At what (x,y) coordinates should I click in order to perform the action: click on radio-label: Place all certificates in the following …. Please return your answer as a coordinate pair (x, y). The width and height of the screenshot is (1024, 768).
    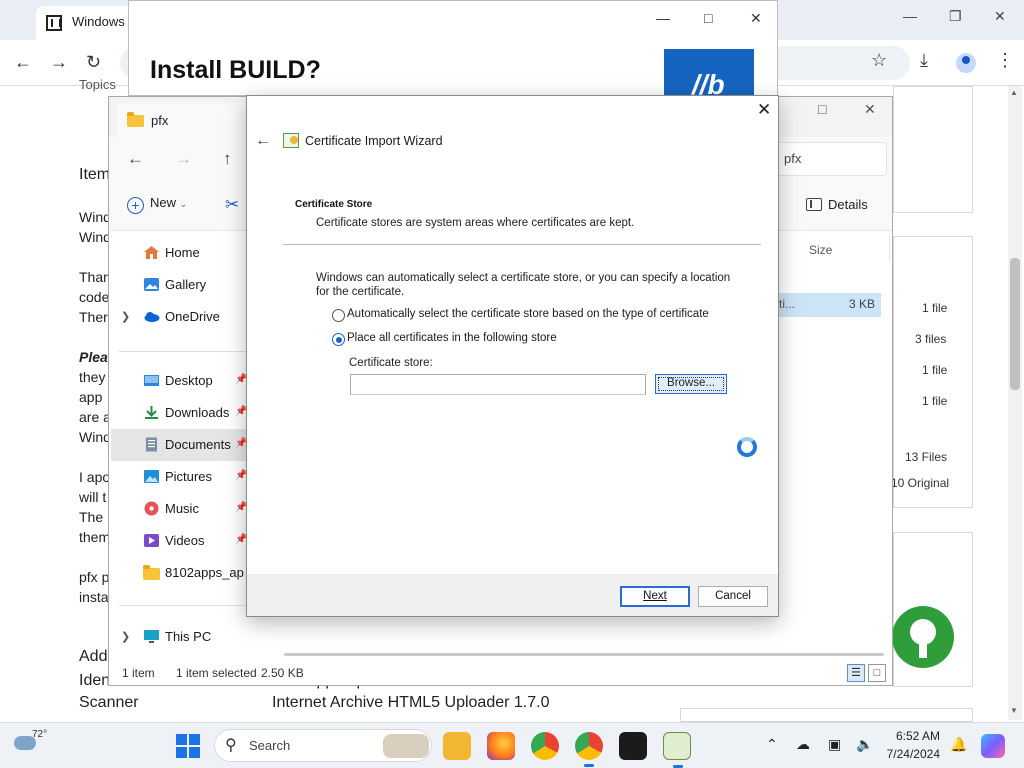
    Looking at the image, I should click on (452, 338).